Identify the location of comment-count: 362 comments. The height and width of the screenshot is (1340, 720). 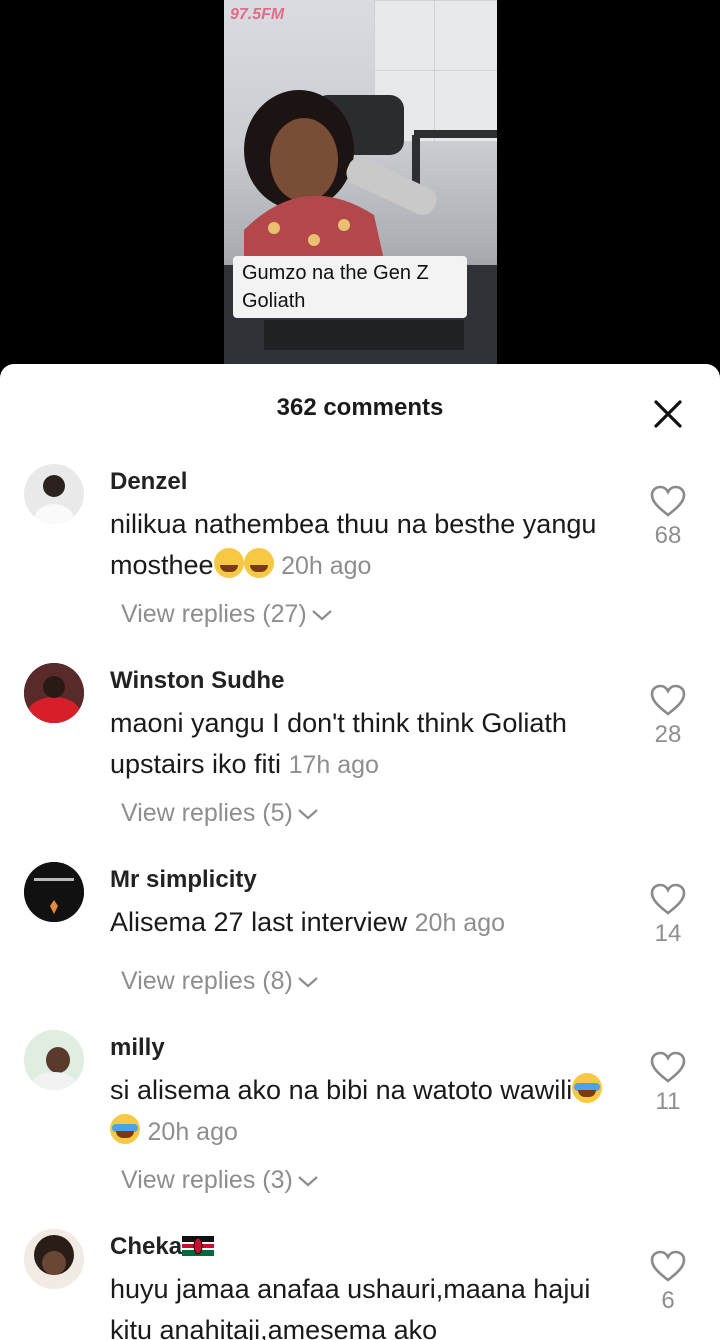
(360, 407).